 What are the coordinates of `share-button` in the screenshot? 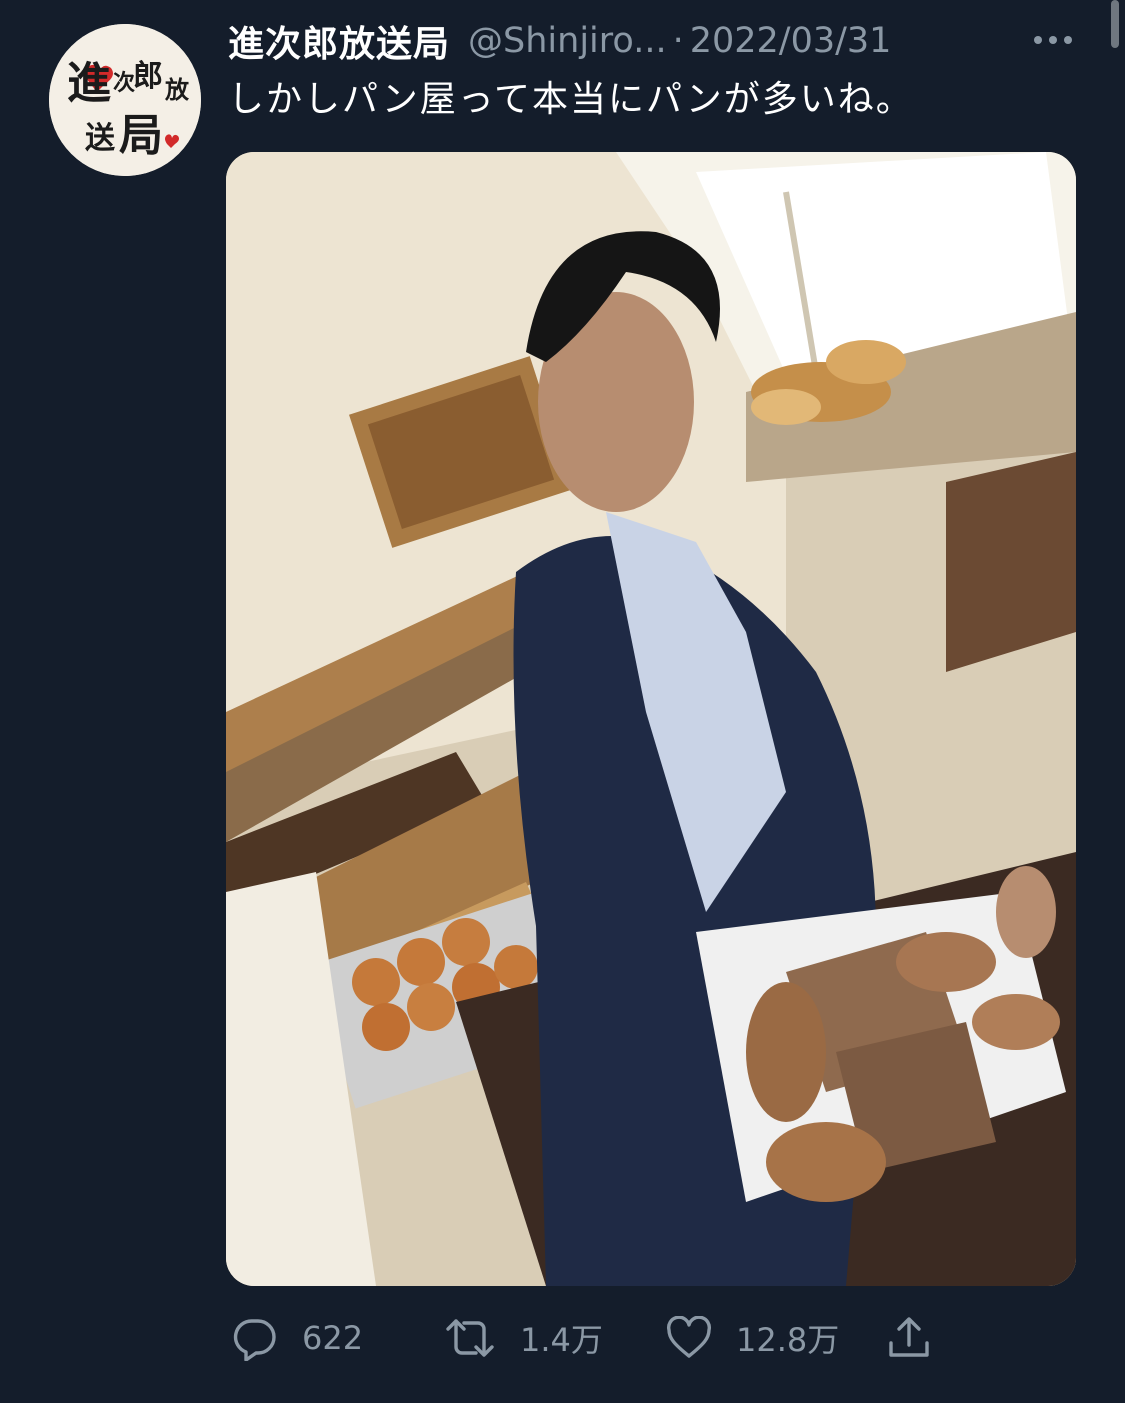 It's located at (909, 1338).